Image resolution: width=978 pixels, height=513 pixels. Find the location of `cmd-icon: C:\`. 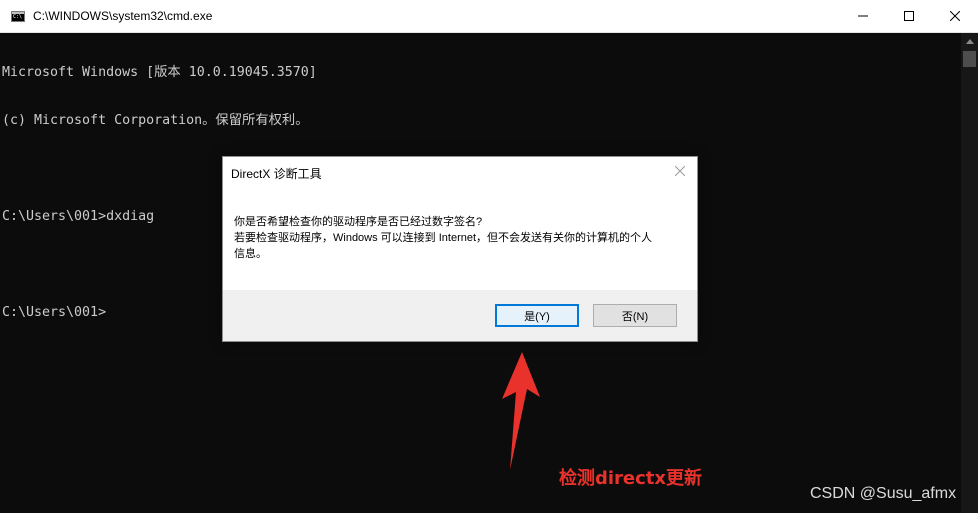

cmd-icon: C:\ is located at coordinates (18, 16).